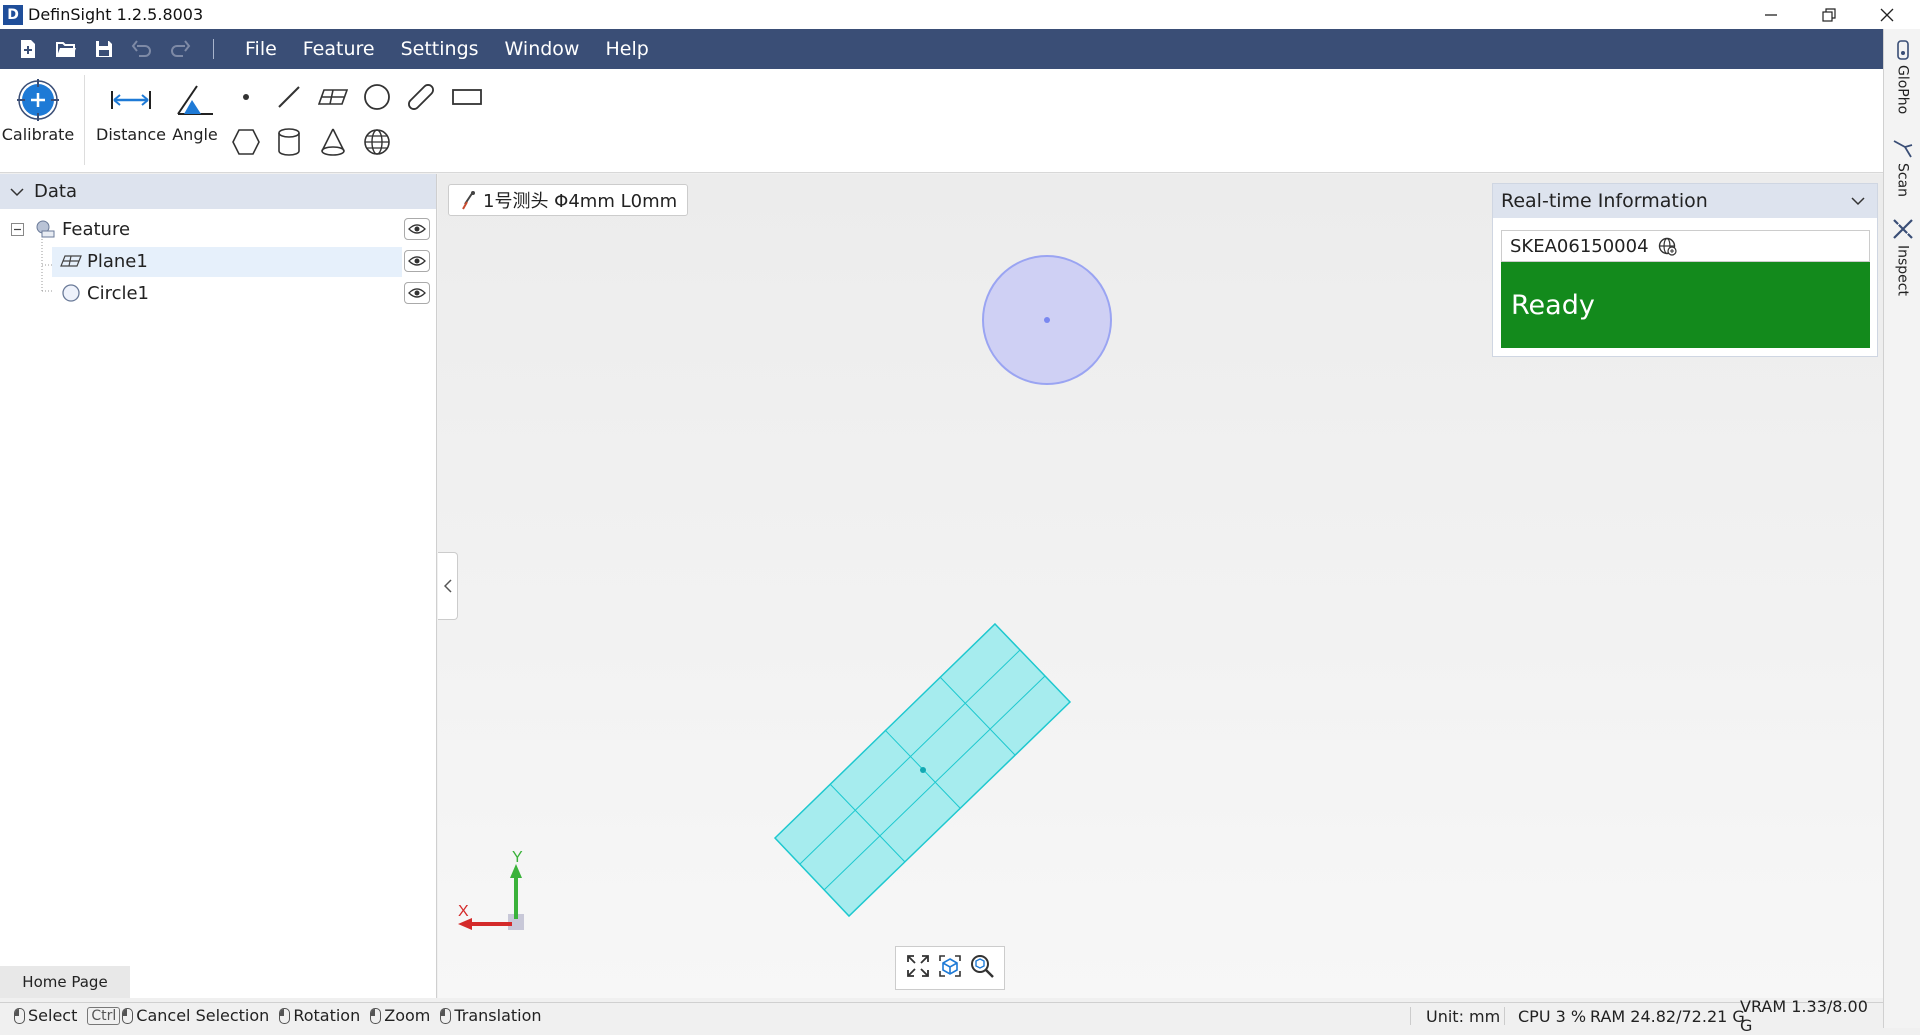  I want to click on fit-view-button, so click(918, 968).